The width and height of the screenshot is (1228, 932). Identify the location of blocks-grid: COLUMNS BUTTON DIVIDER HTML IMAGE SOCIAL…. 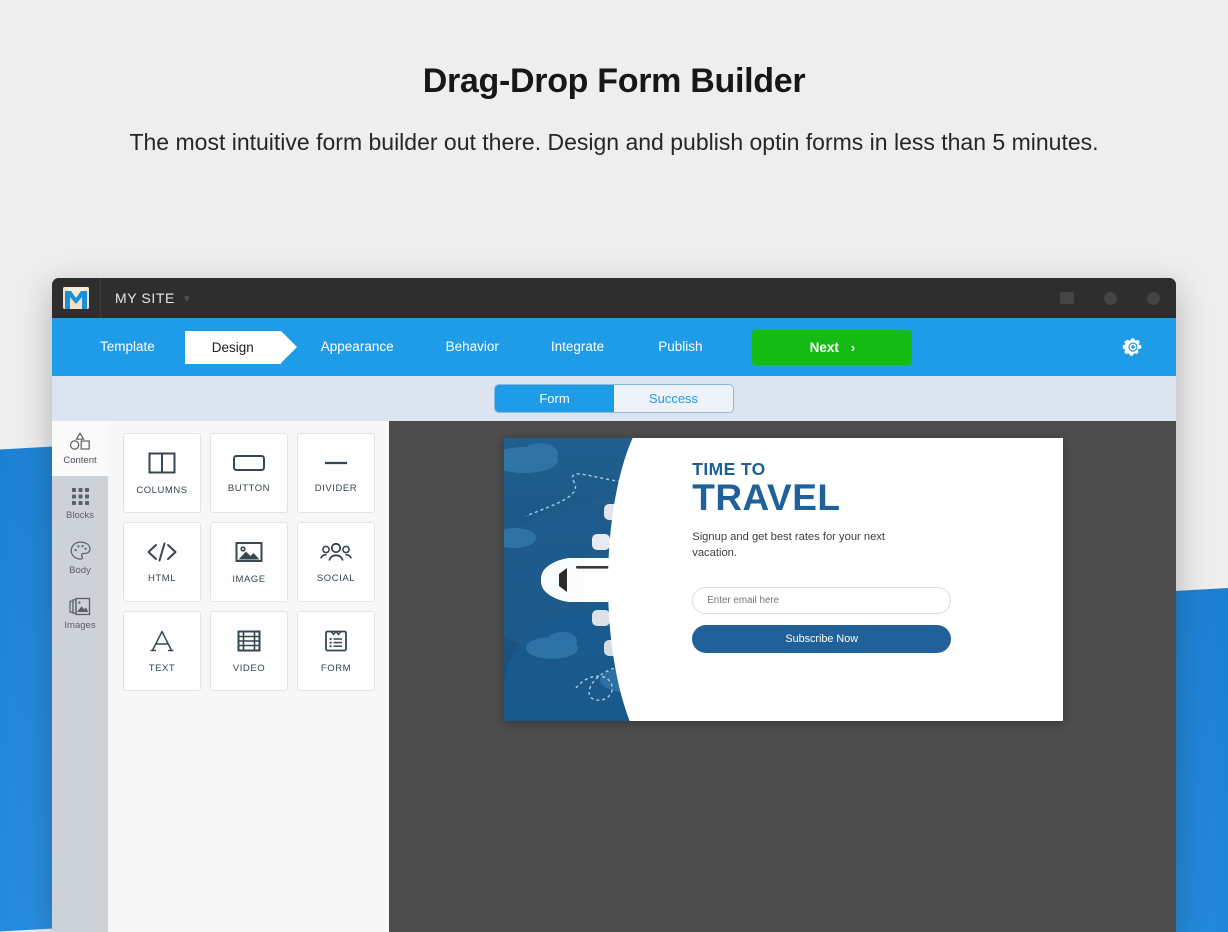
(256, 562).